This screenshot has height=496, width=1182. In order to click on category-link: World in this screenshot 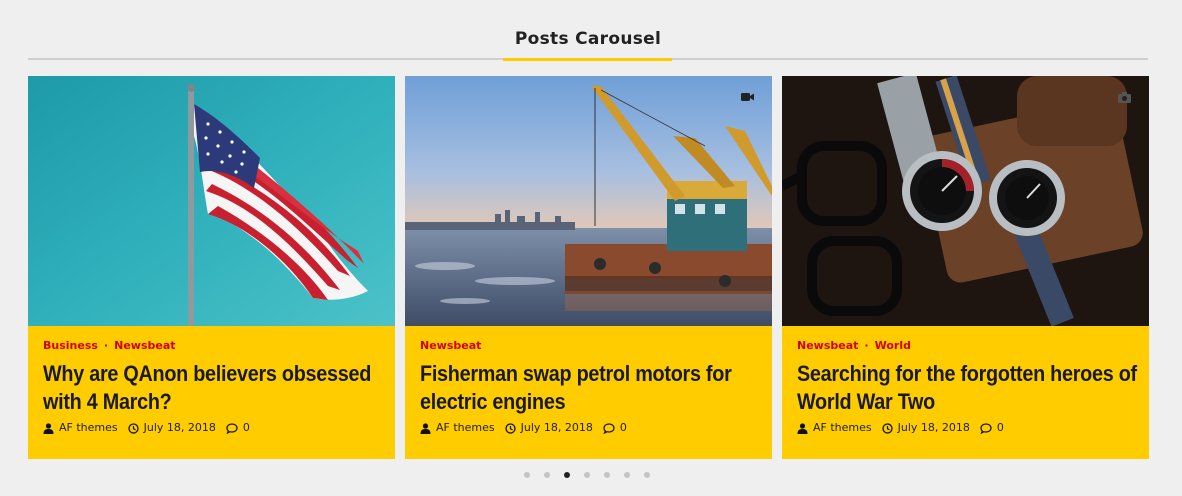, I will do `click(893, 345)`.